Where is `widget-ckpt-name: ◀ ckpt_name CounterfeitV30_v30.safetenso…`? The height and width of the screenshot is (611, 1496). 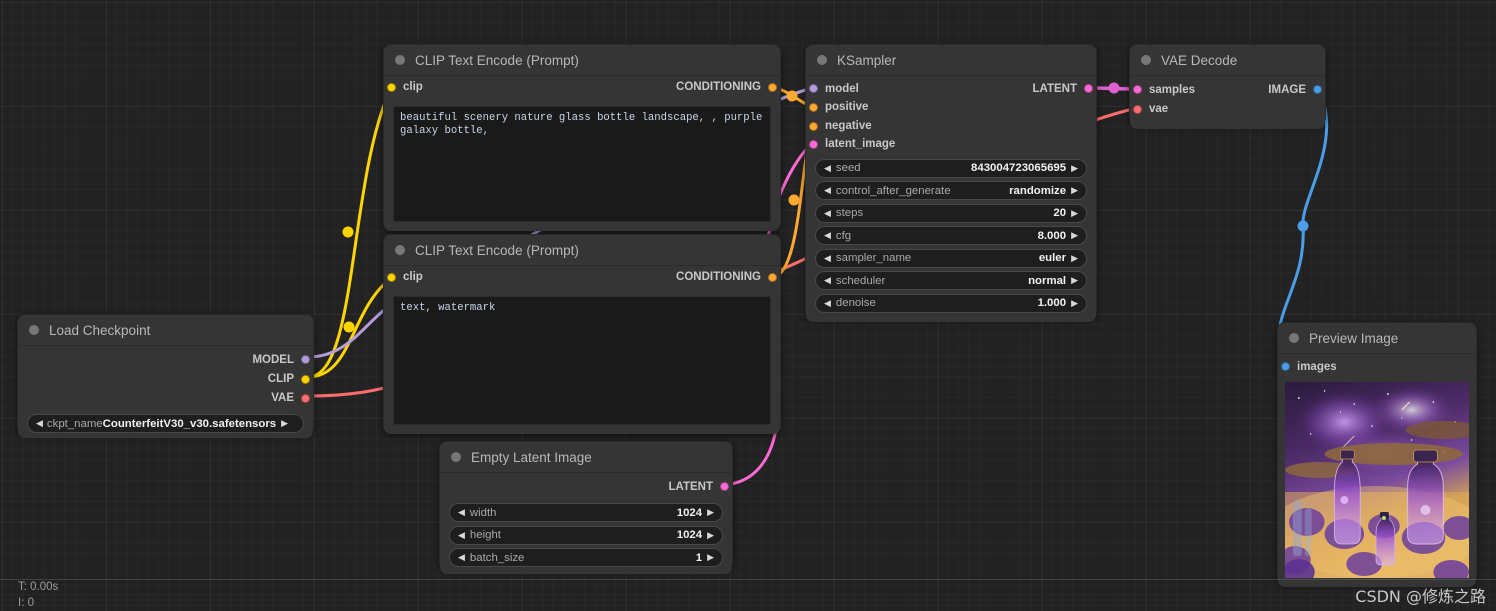 widget-ckpt-name: ◀ ckpt_name CounterfeitV30_v30.safetenso… is located at coordinates (165, 423).